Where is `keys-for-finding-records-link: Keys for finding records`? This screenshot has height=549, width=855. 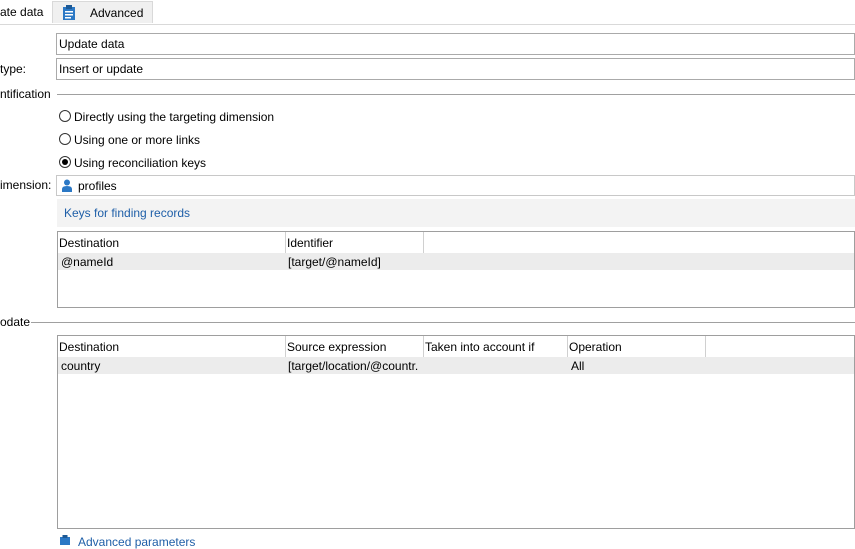
keys-for-finding-records-link: Keys for finding records is located at coordinates (127, 213).